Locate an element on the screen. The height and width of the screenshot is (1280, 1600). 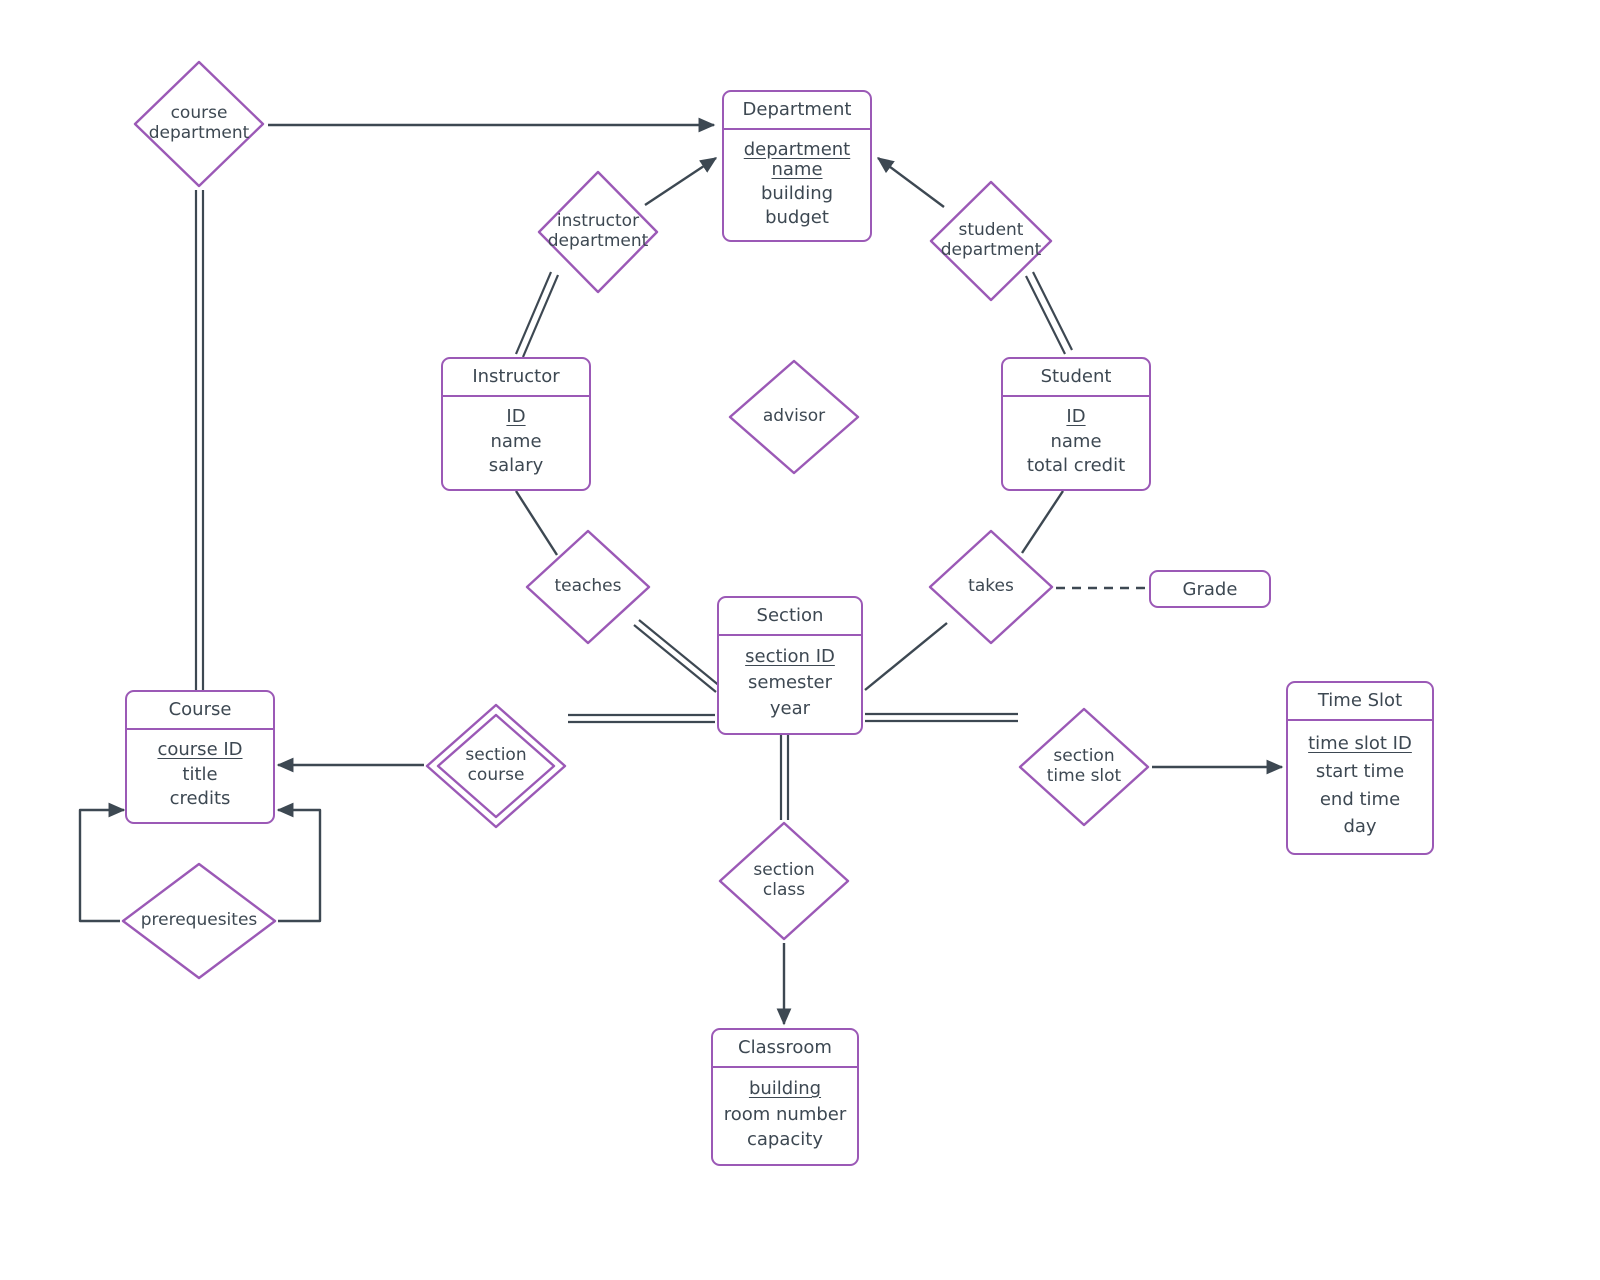
relationship-teaches: teaches is located at coordinates (588, 587).